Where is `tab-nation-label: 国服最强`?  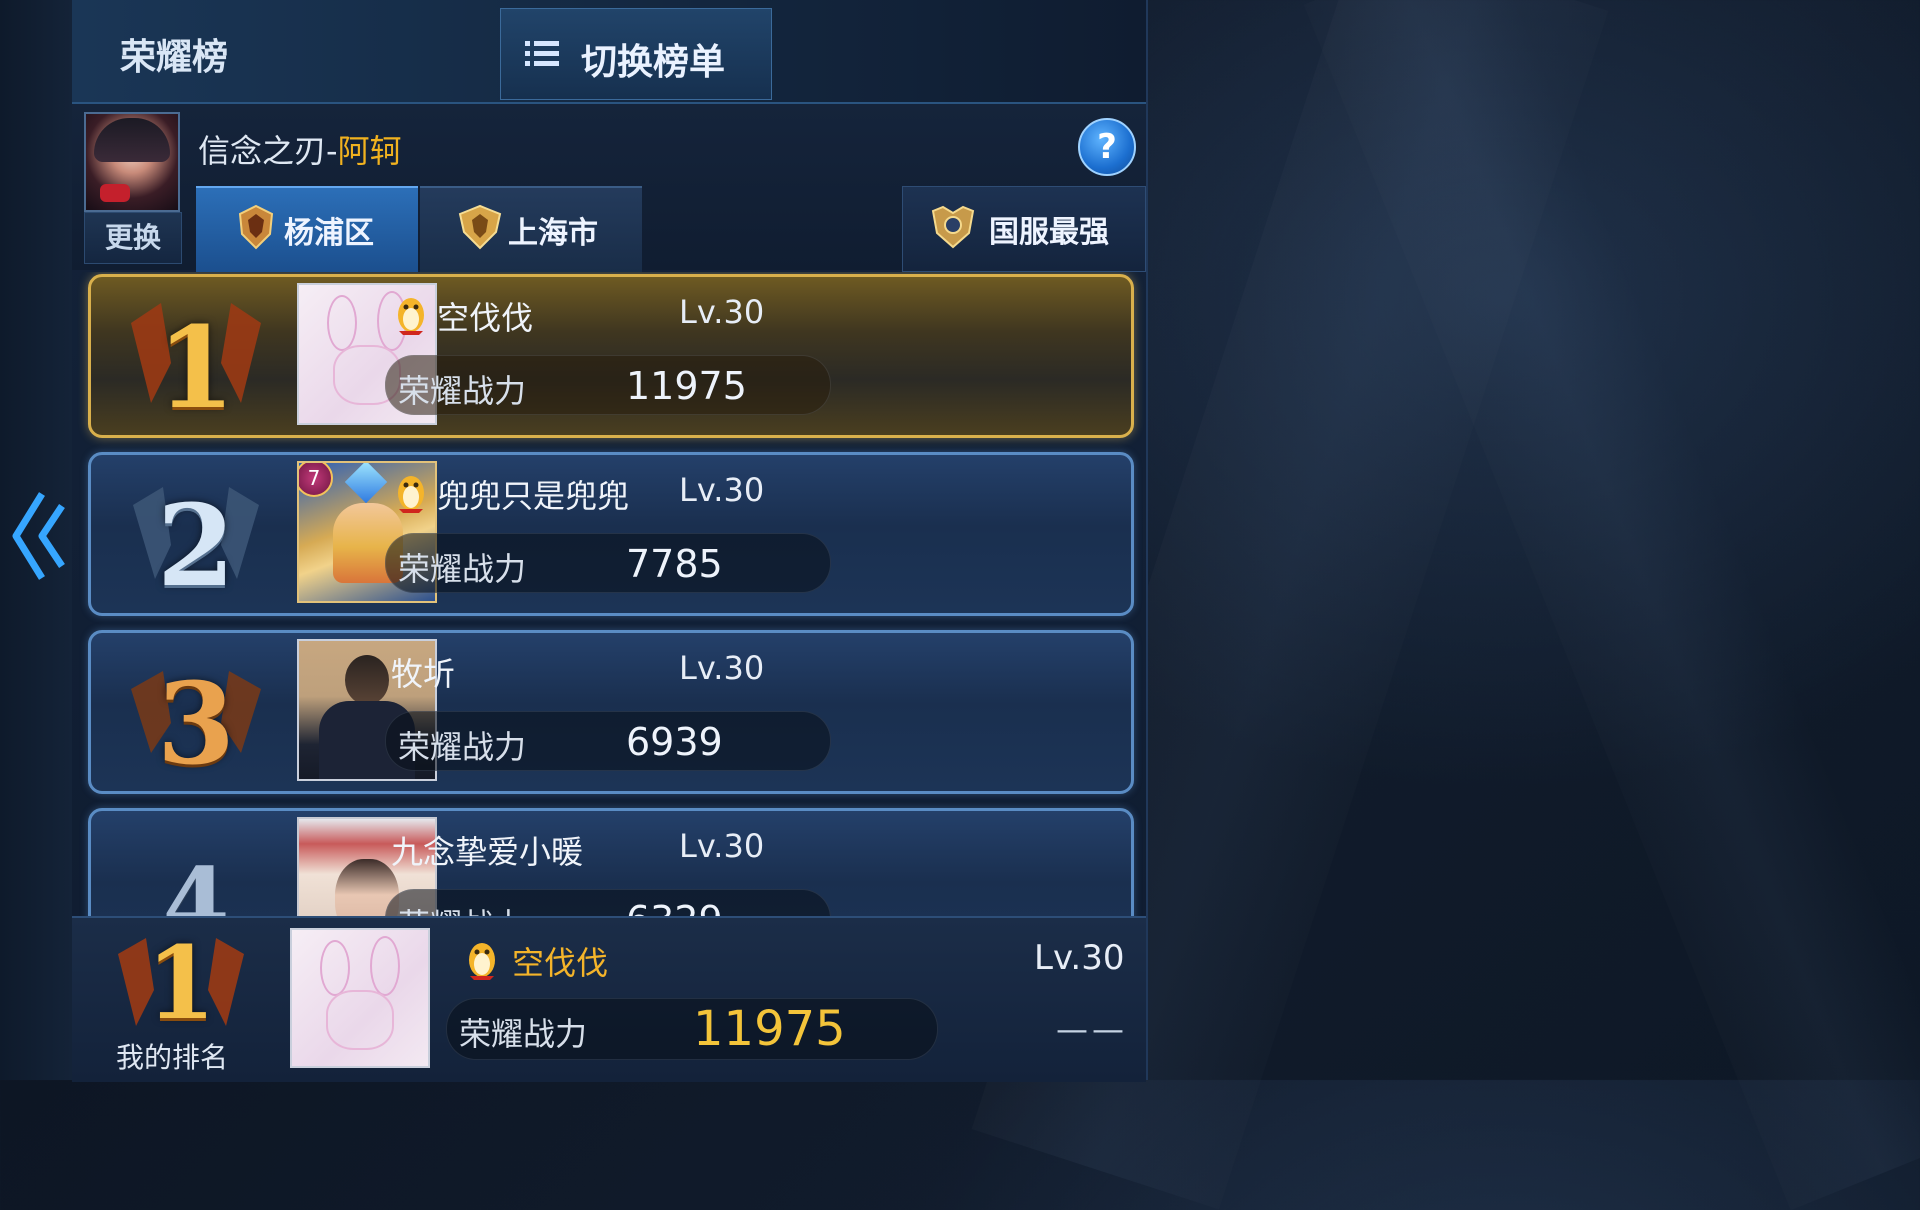
tab-nation-label: 国服最强 is located at coordinates (1049, 232).